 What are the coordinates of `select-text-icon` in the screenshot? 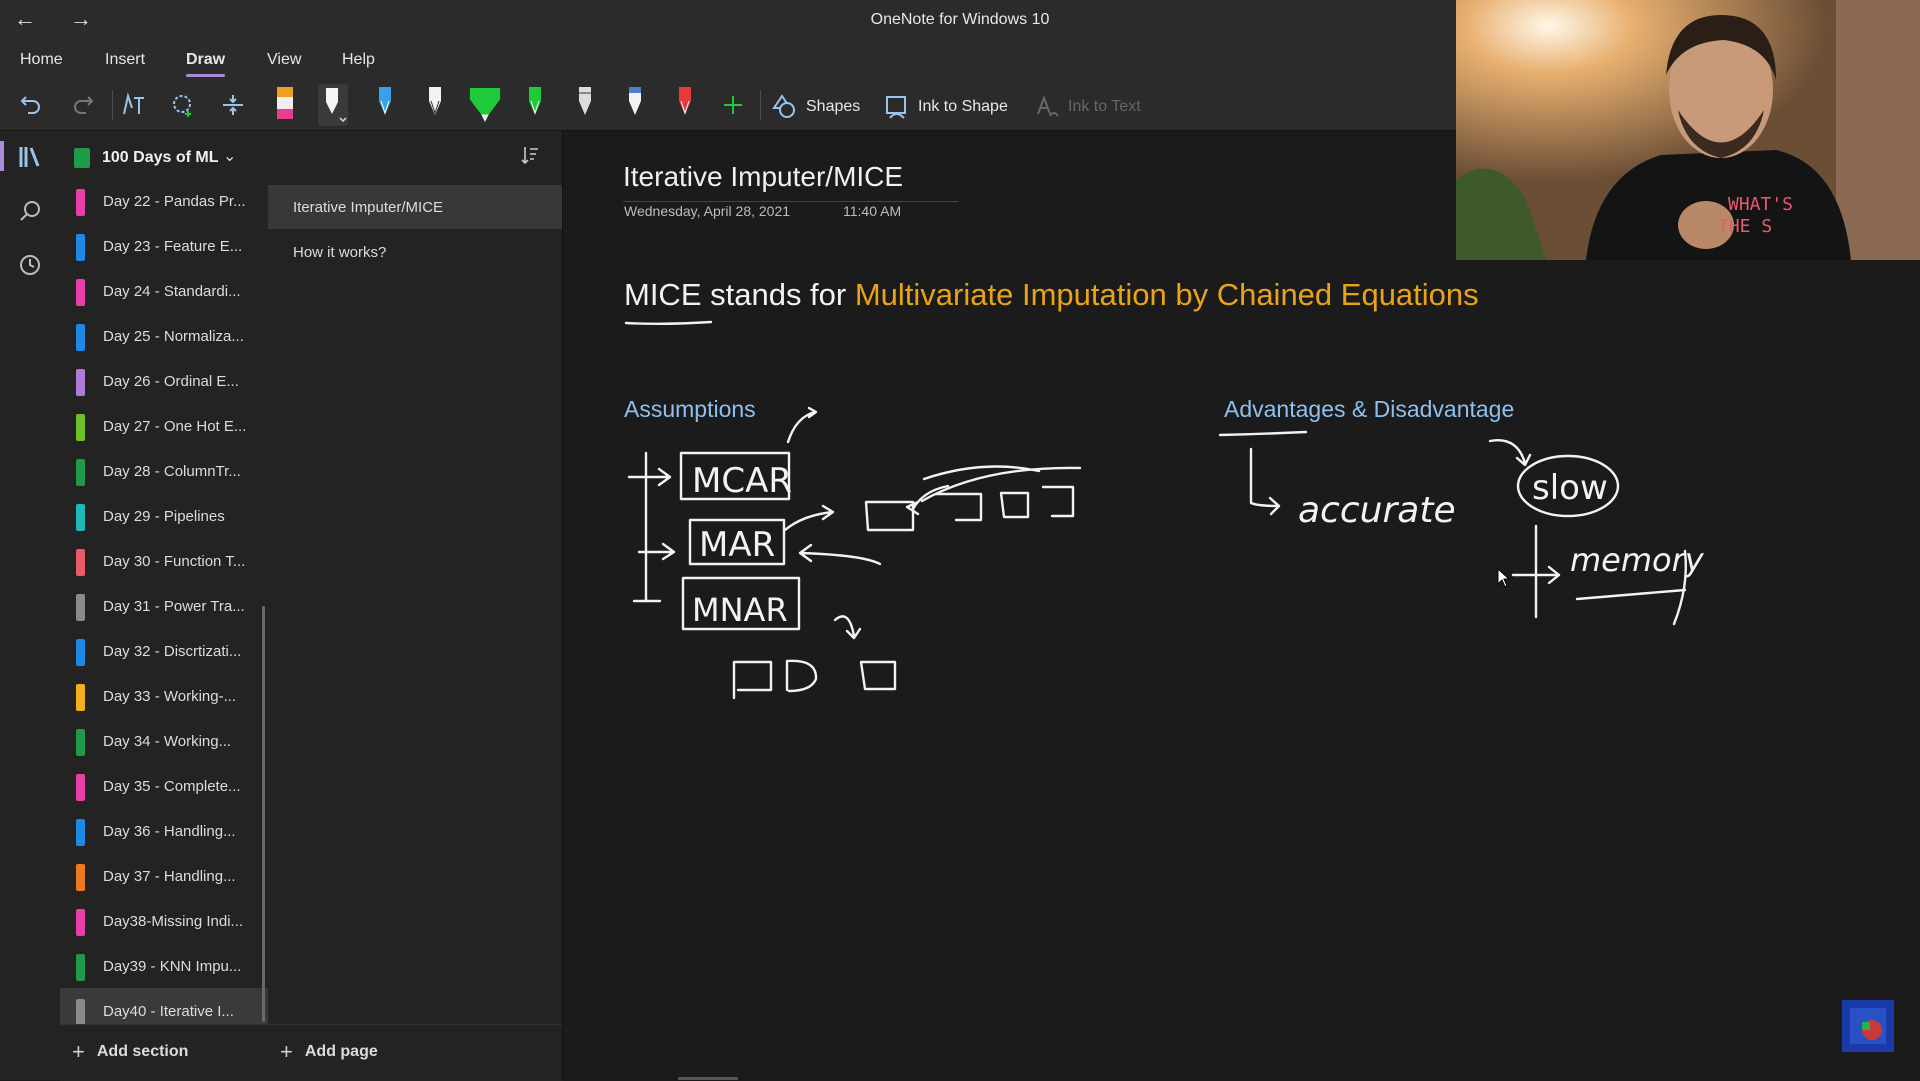 It's located at (133, 105).